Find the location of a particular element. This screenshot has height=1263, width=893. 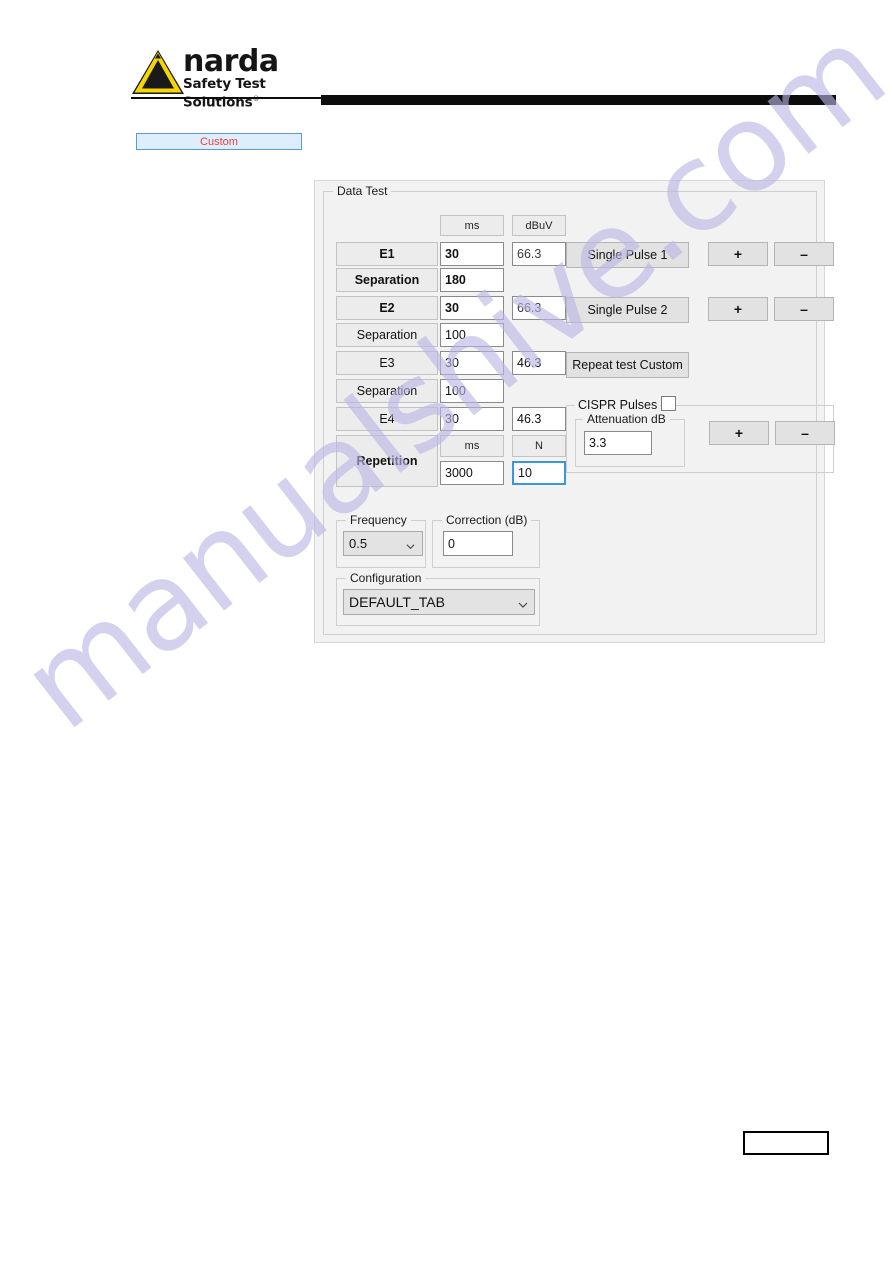

row-label-separation-1: Separation is located at coordinates (387, 280).